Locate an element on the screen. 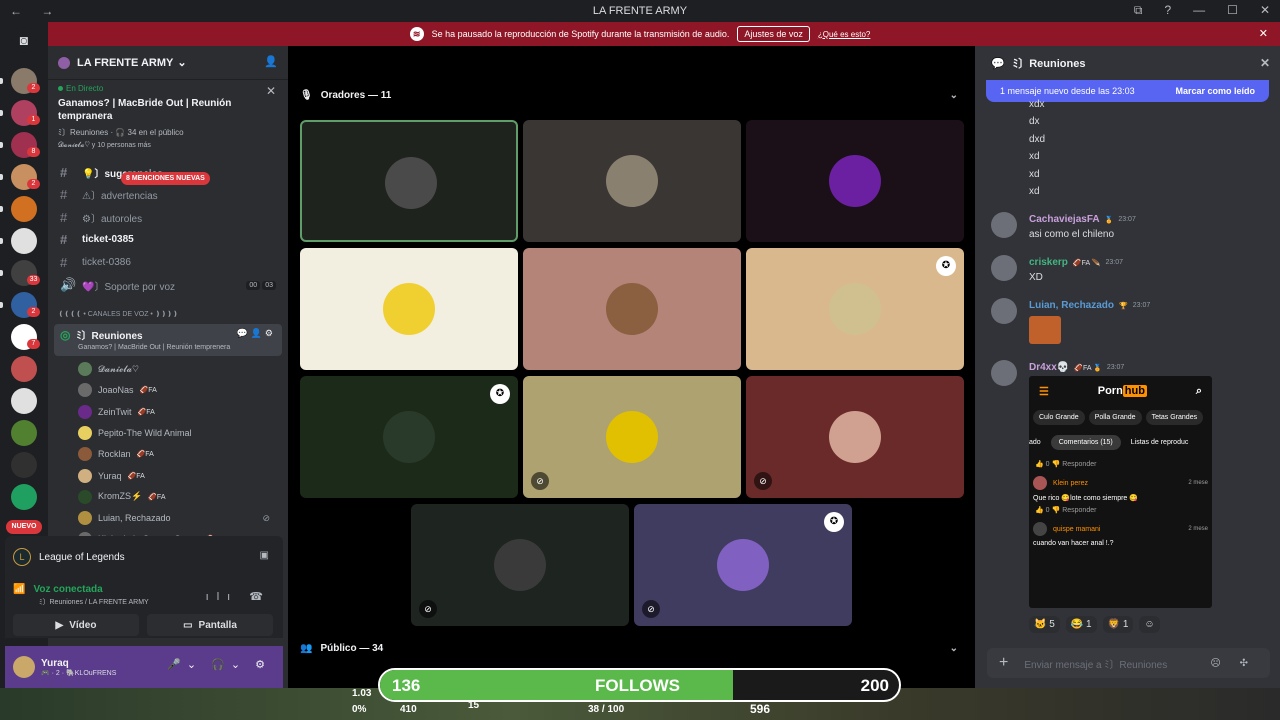  window-control-icon: ⧉ is located at coordinates (1138, 10).